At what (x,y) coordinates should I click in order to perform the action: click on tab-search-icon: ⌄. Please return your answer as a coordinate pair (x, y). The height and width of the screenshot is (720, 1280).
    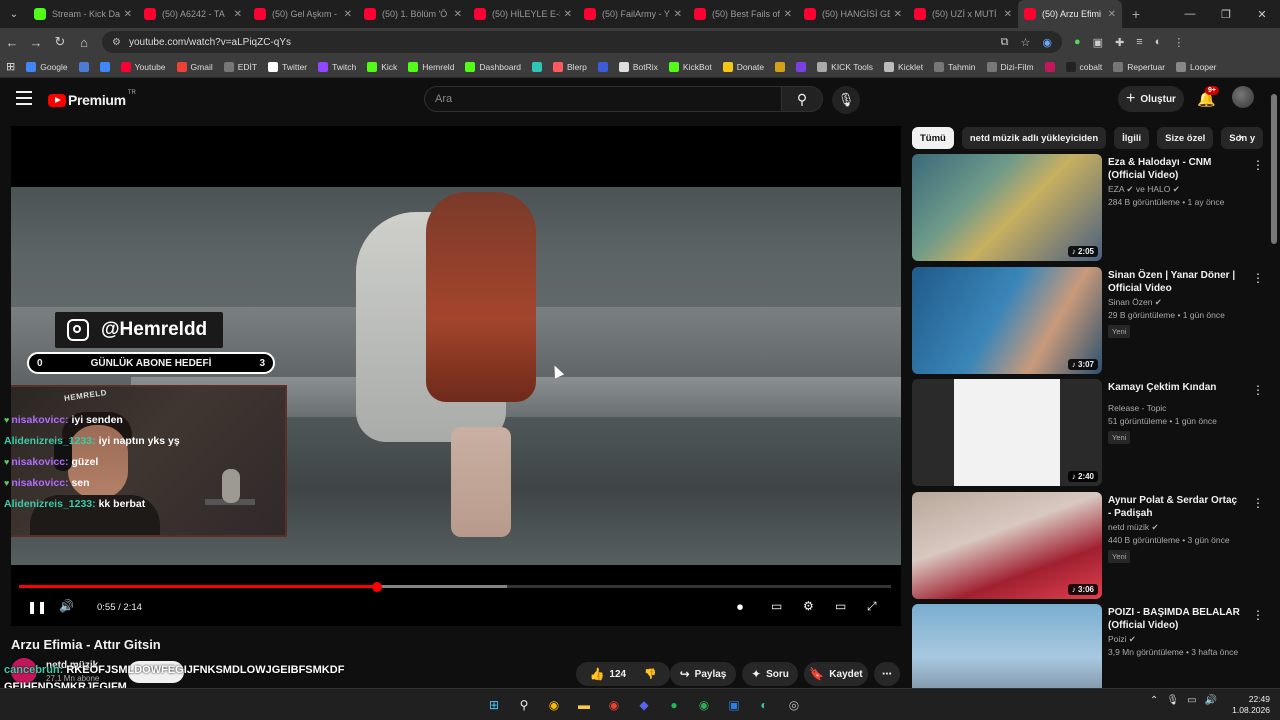
    Looking at the image, I should click on (14, 14).